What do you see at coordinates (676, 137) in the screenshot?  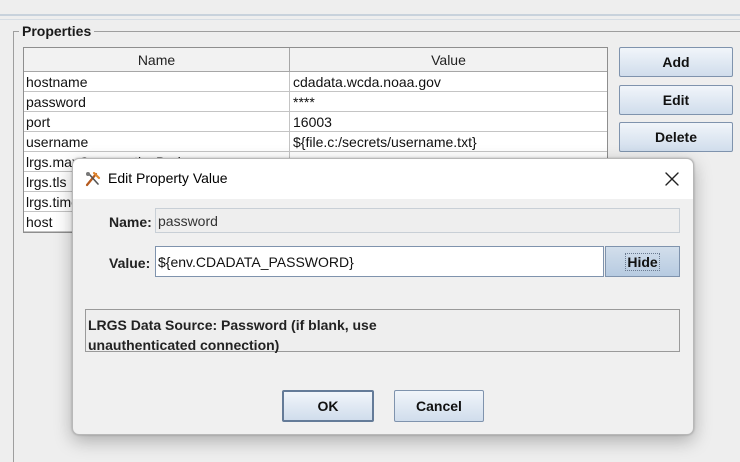 I see `delete-button: Delete` at bounding box center [676, 137].